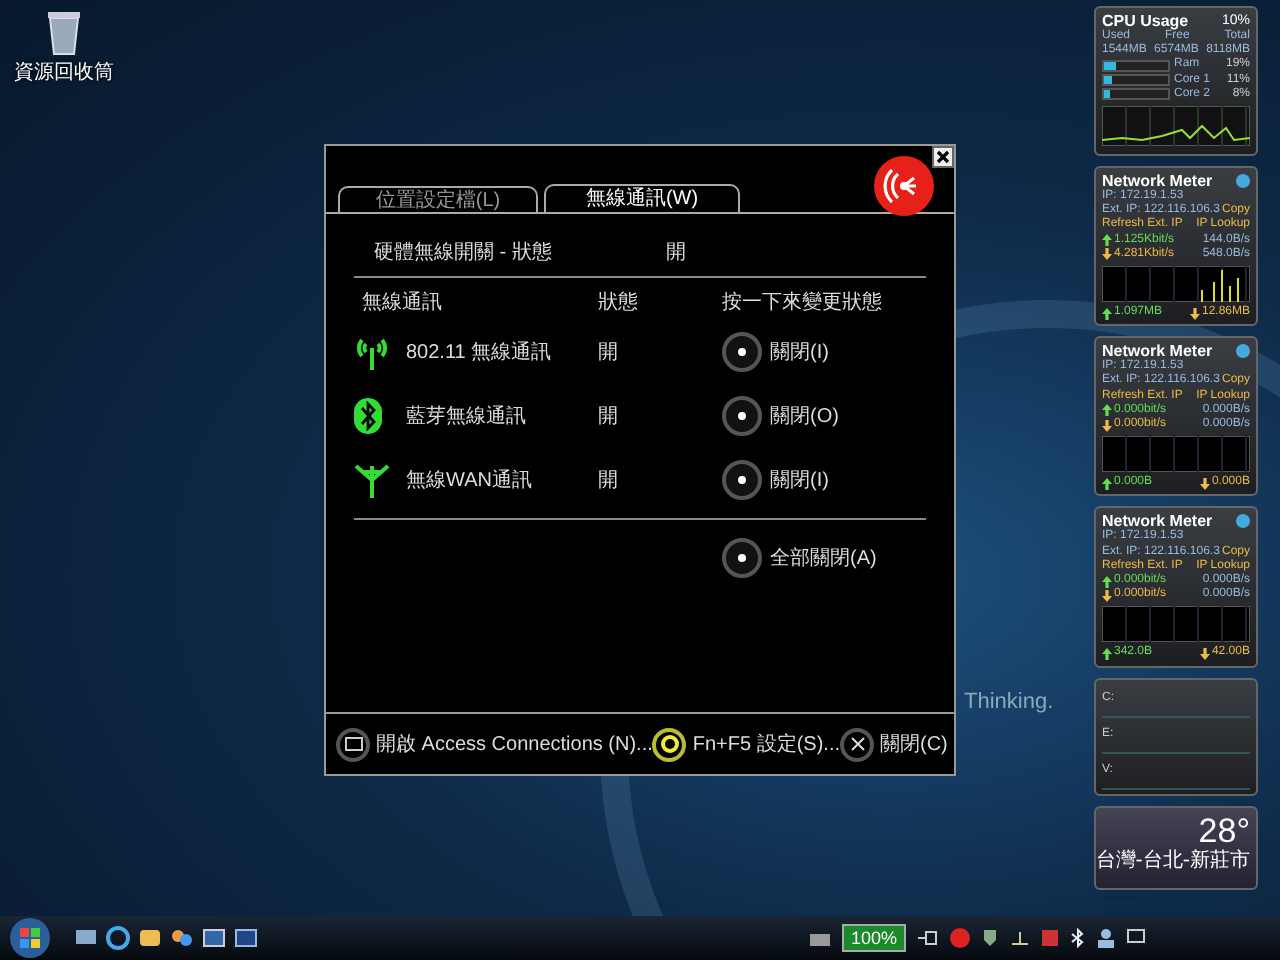  Describe the element at coordinates (64, 72) in the screenshot. I see `desktop-icon-label: 資源回收筒` at that location.